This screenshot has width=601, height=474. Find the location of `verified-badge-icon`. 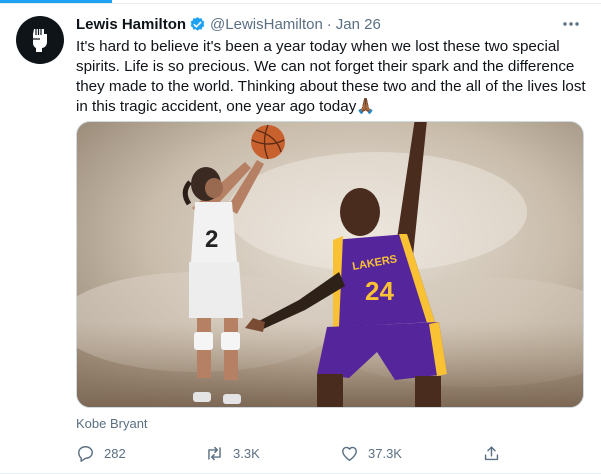

verified-badge-icon is located at coordinates (197, 23).